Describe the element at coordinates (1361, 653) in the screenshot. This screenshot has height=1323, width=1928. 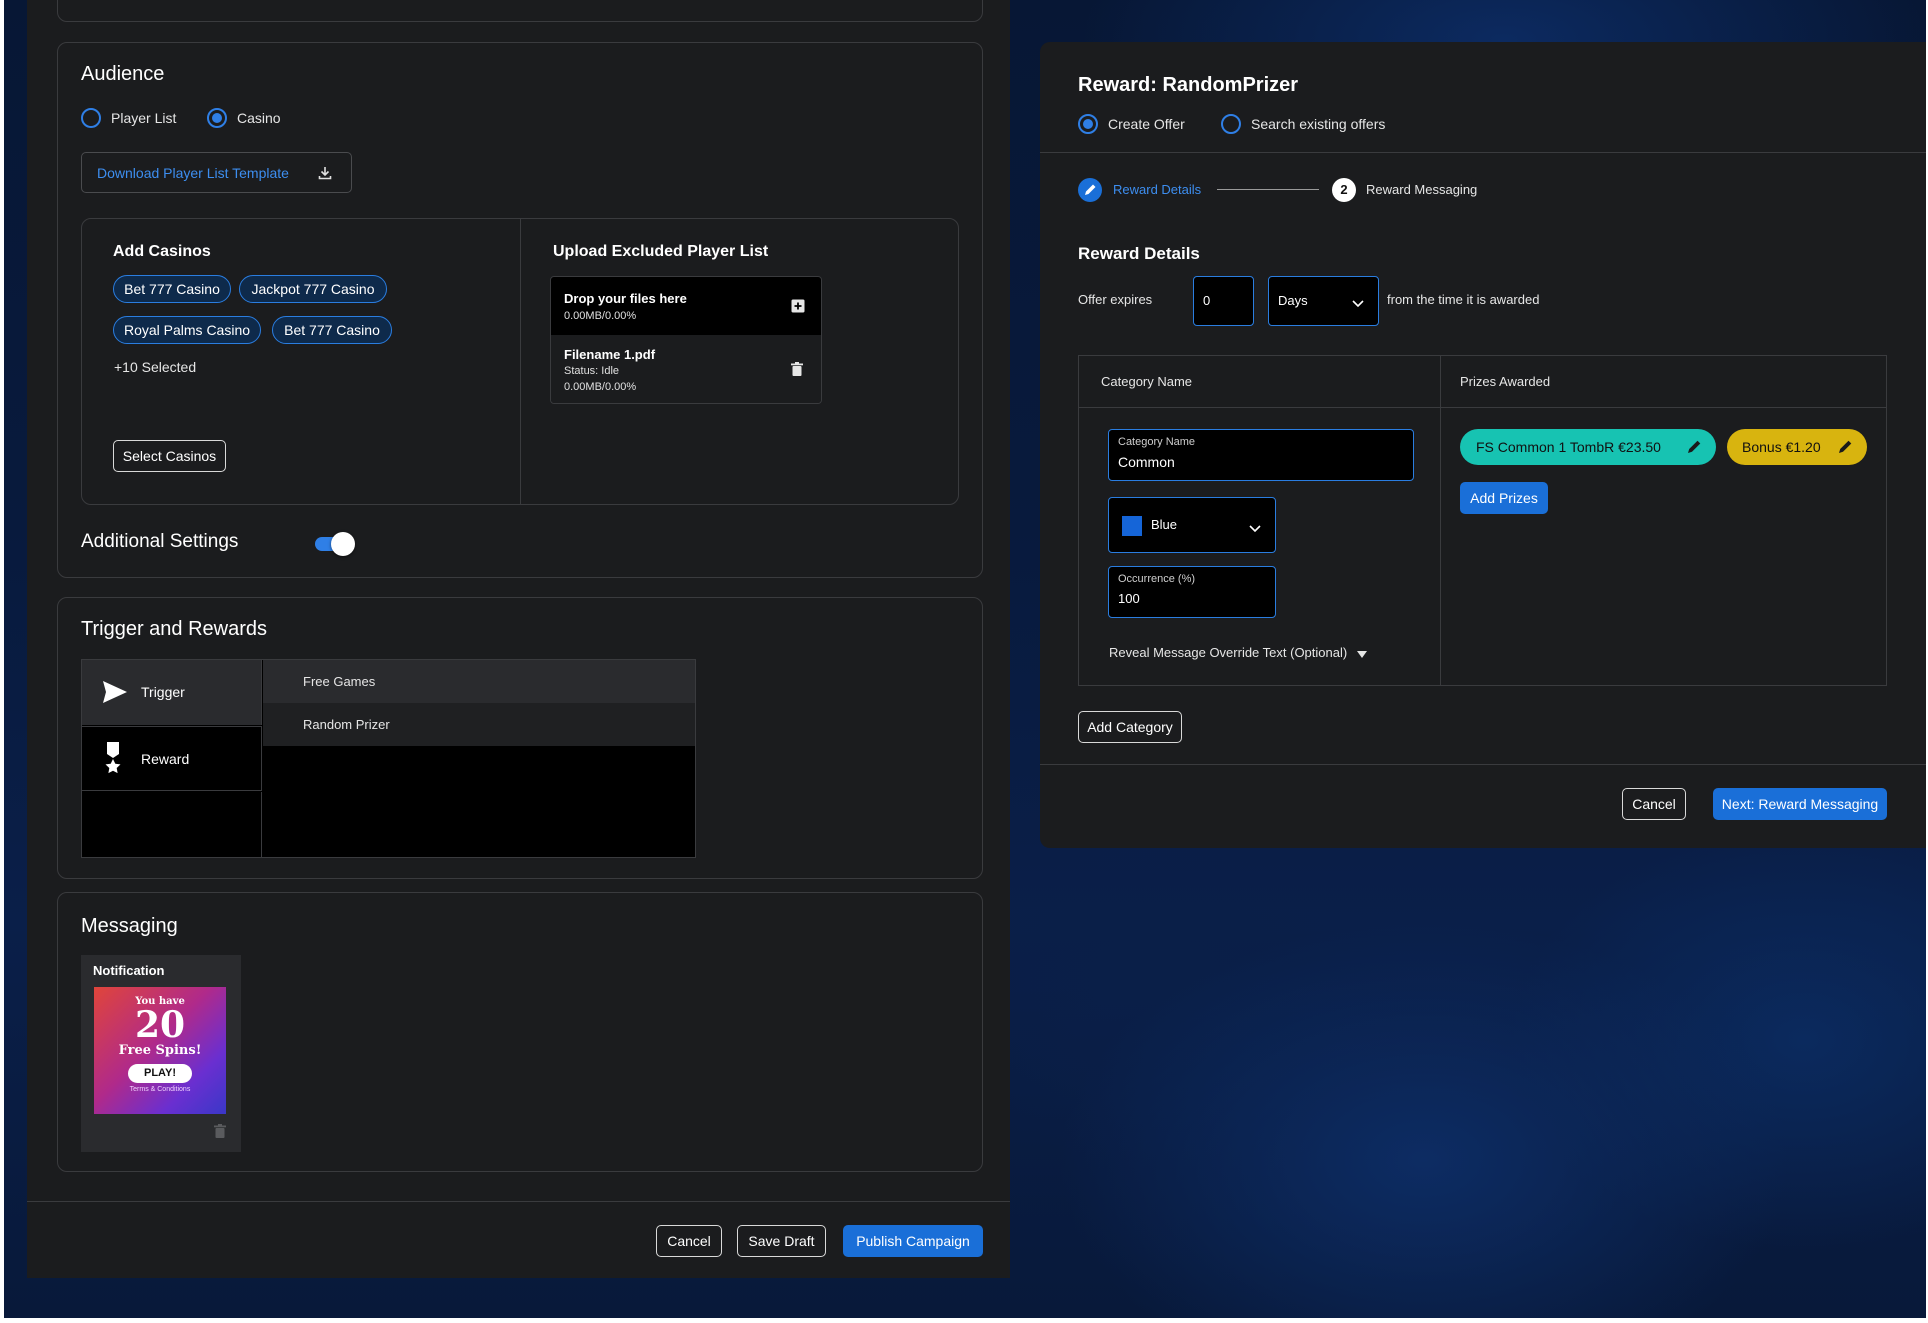
I see `caret-down-icon` at that location.